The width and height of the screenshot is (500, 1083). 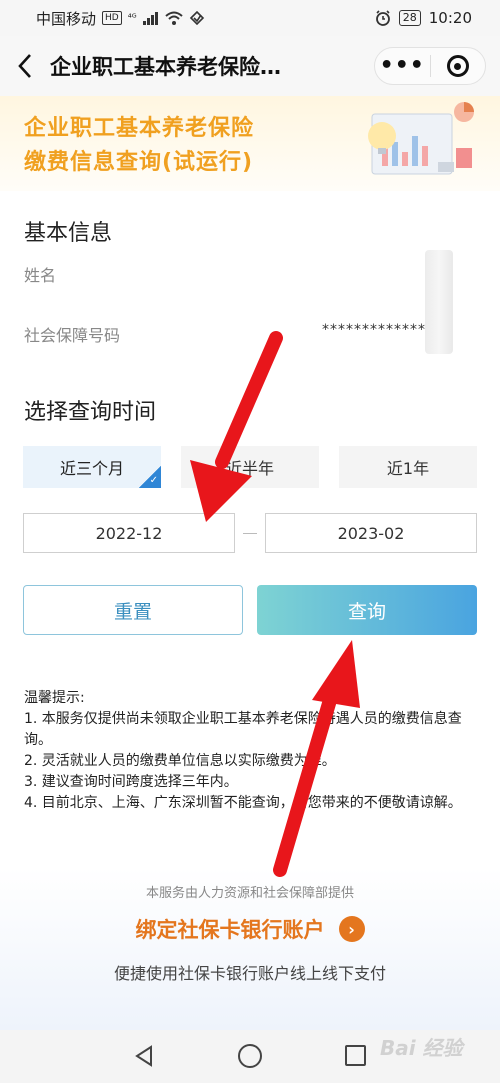 What do you see at coordinates (243, 803) in the screenshot?
I see `tip-item: 4. 目前北京、上海、广东深圳暂不能查询，给您带来的不便敬请谅解。` at bounding box center [243, 803].